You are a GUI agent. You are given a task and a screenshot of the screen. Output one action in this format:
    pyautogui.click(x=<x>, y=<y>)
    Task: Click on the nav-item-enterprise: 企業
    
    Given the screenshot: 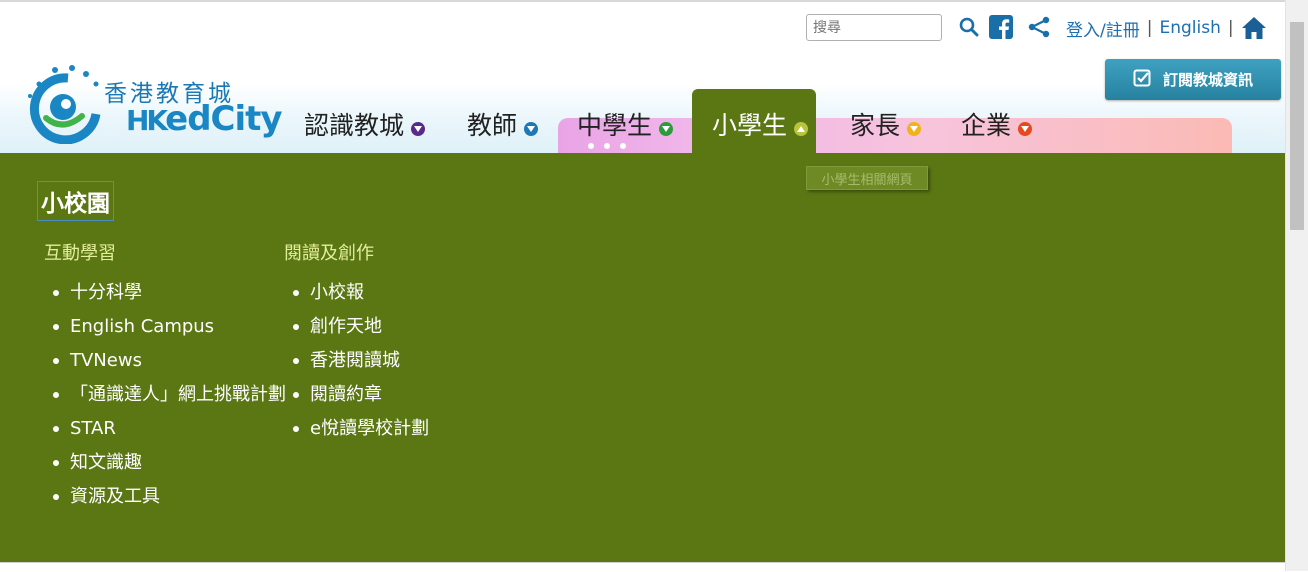 What is the action you would take?
    pyautogui.click(x=997, y=124)
    